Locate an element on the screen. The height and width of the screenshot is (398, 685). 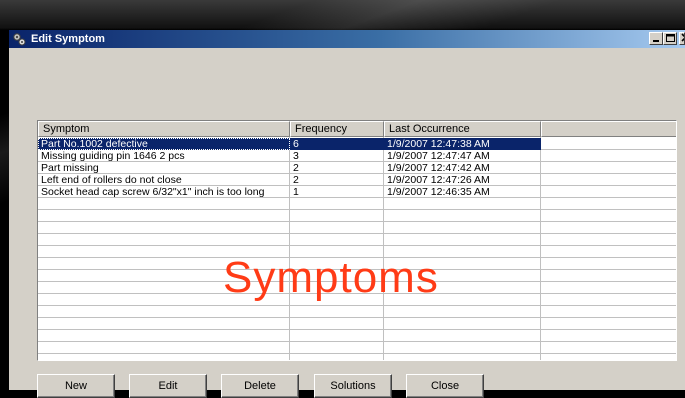
maximize-icon is located at coordinates (670, 38).